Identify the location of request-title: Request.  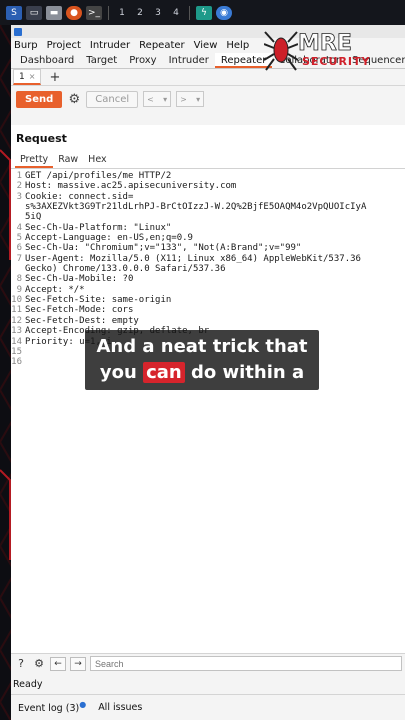
(41, 138).